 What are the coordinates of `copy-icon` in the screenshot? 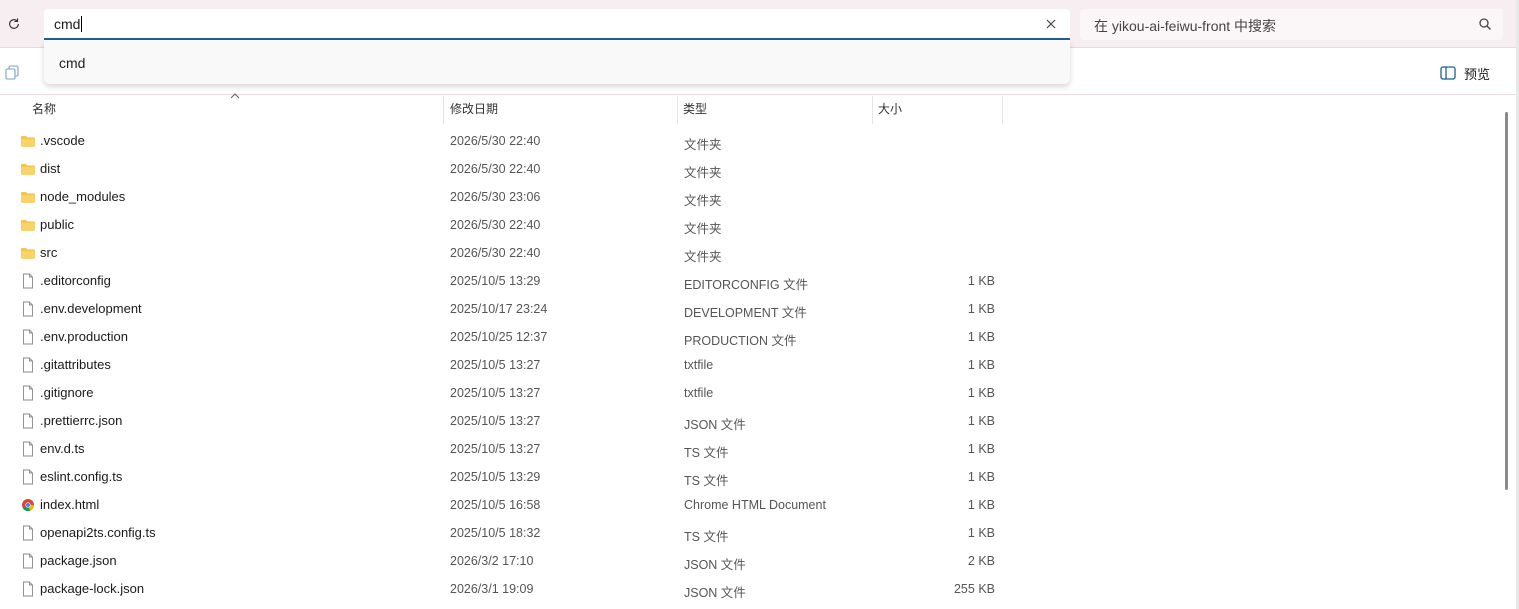 It's located at (12, 72).